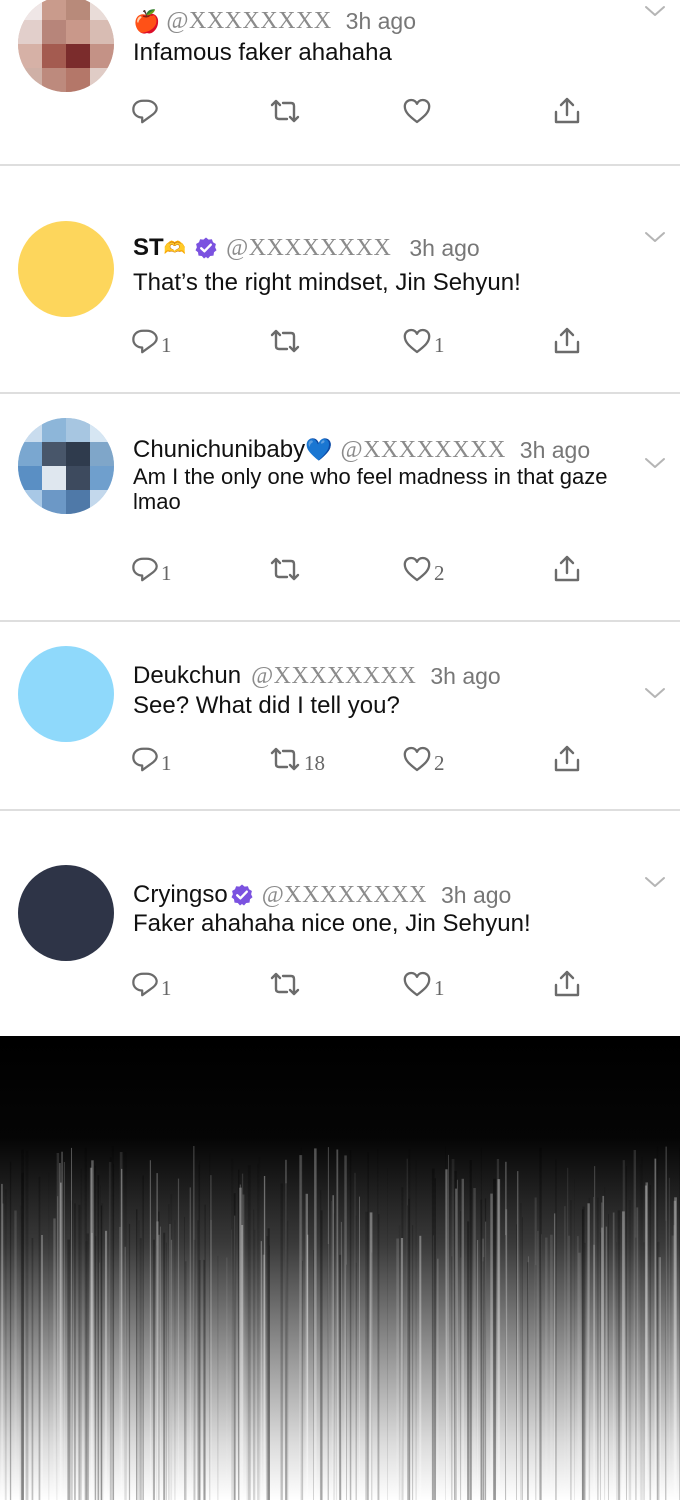 Image resolution: width=680 pixels, height=1500 pixels. I want to click on reply-button, so click(146, 111).